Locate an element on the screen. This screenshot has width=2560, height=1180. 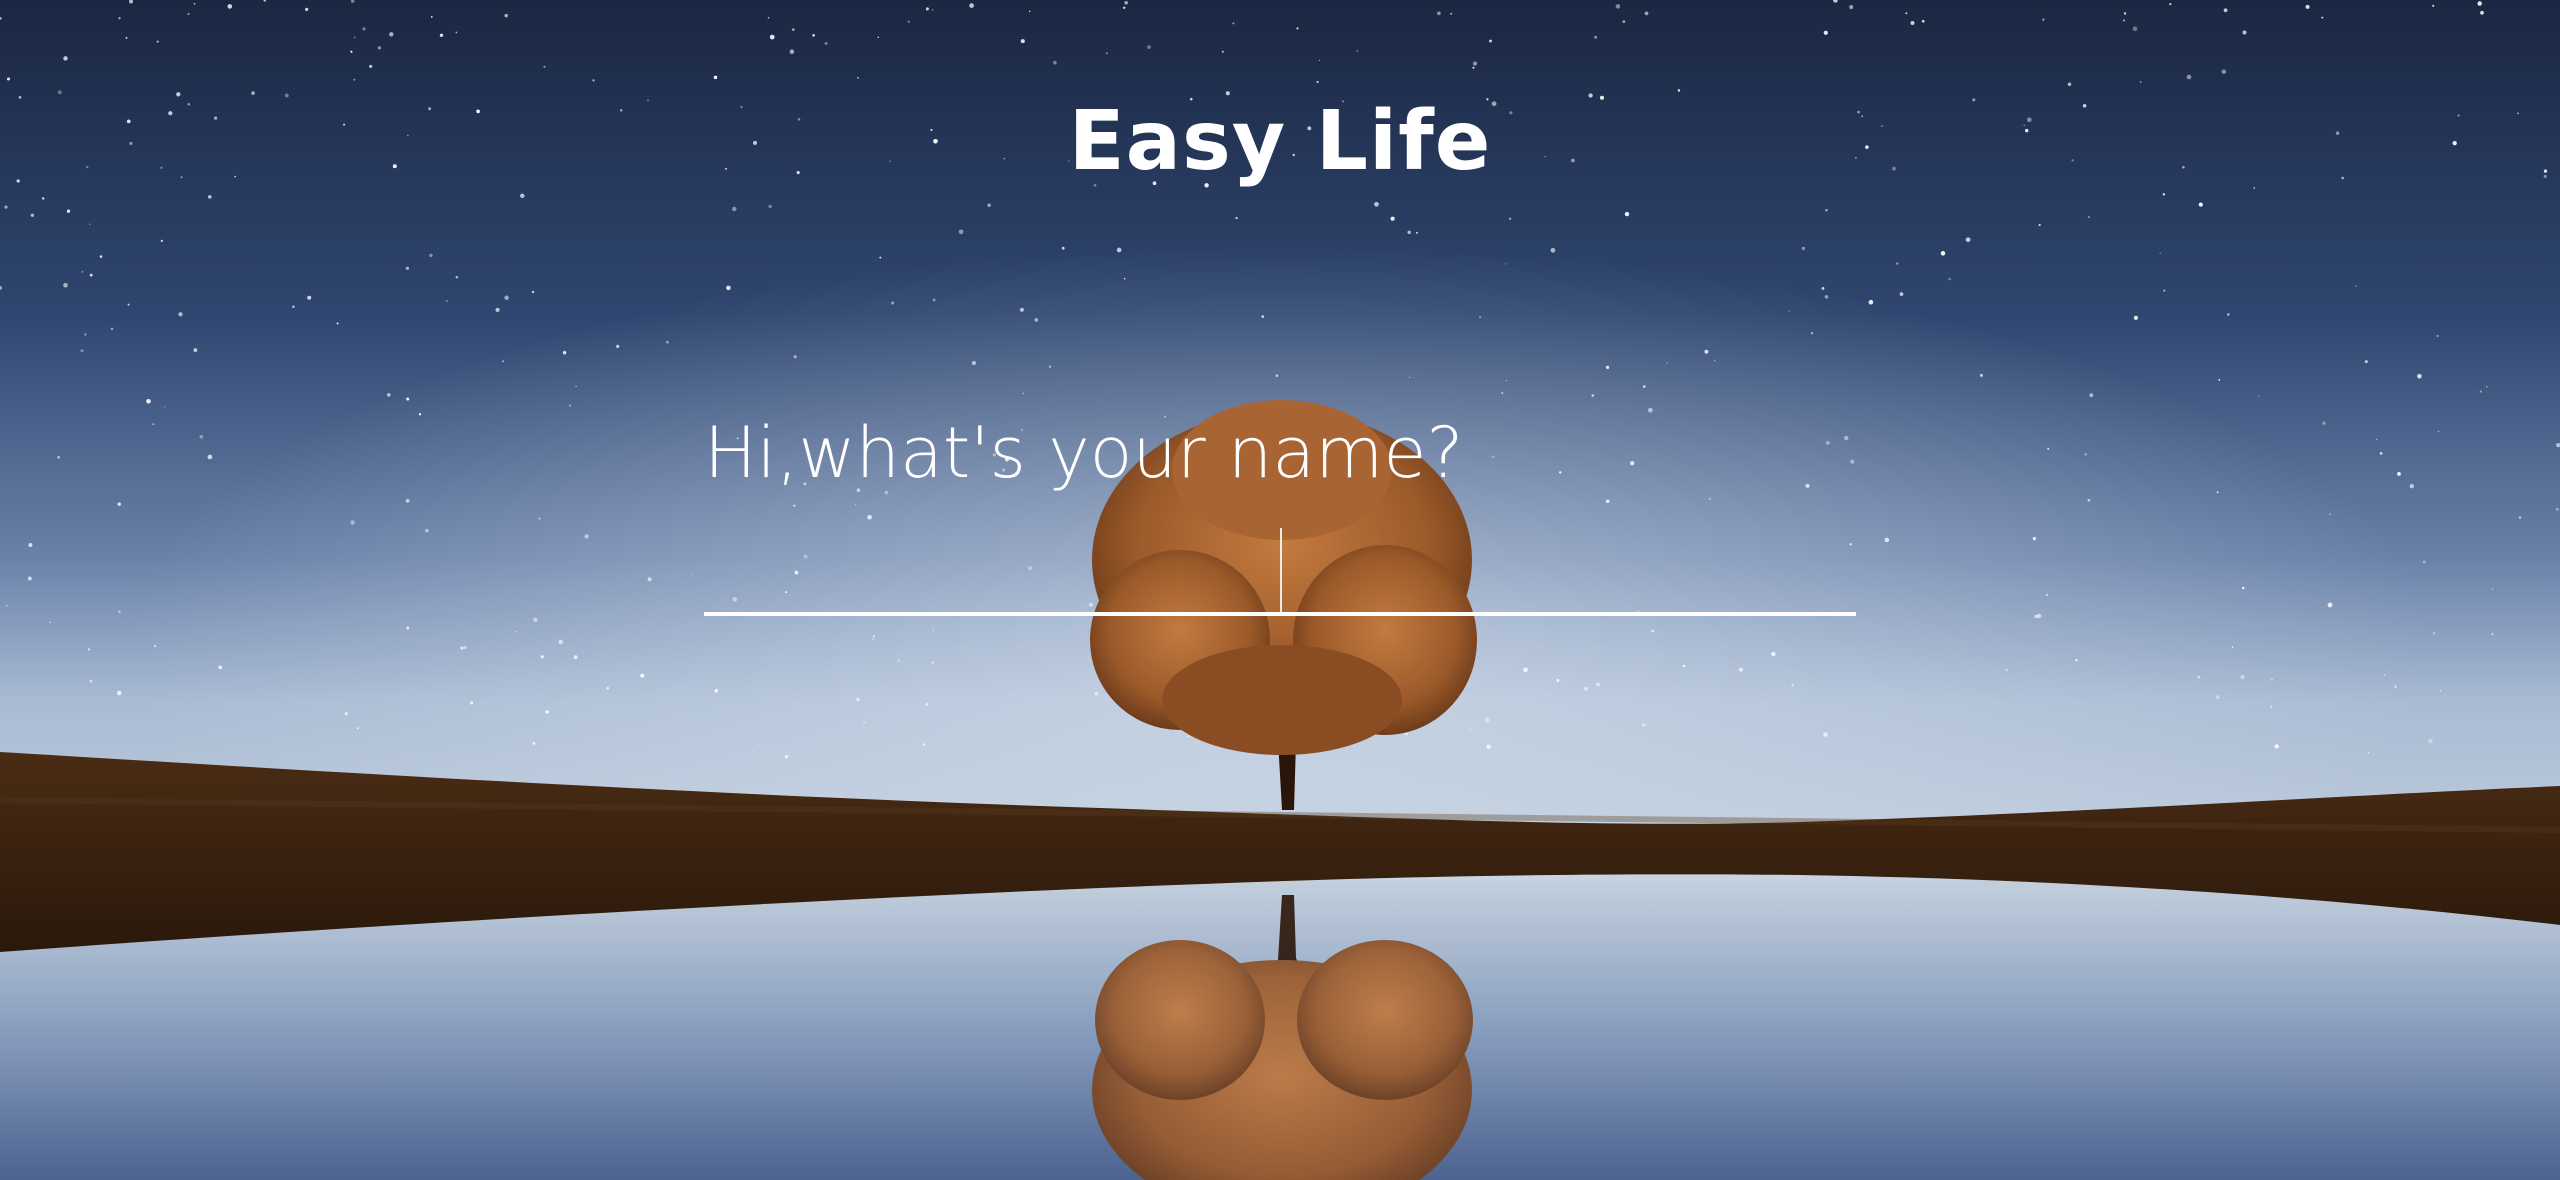
app-title: Easy Life is located at coordinates (1280, 141).